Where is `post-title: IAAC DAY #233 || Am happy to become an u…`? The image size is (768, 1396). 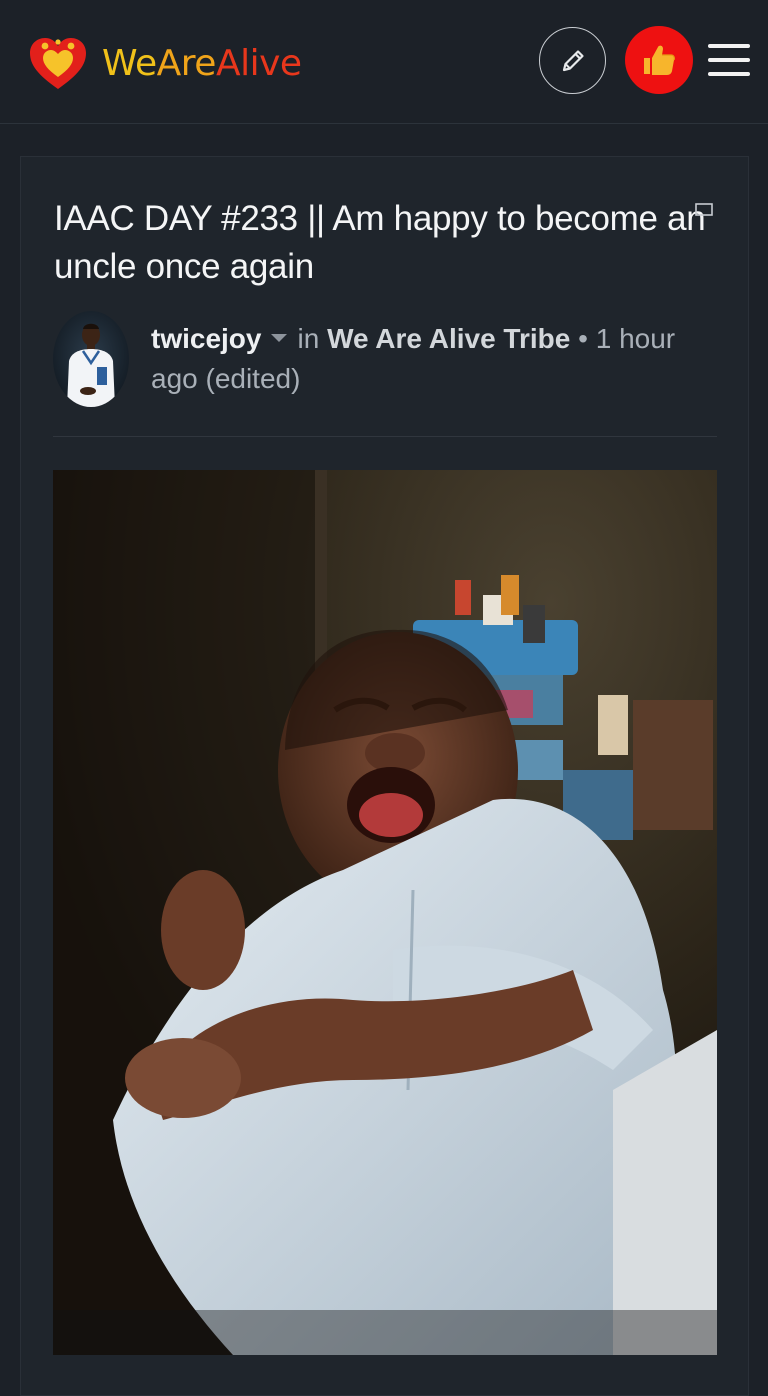
post-title: IAAC DAY #233 || Am happy to become an u… is located at coordinates (384, 243).